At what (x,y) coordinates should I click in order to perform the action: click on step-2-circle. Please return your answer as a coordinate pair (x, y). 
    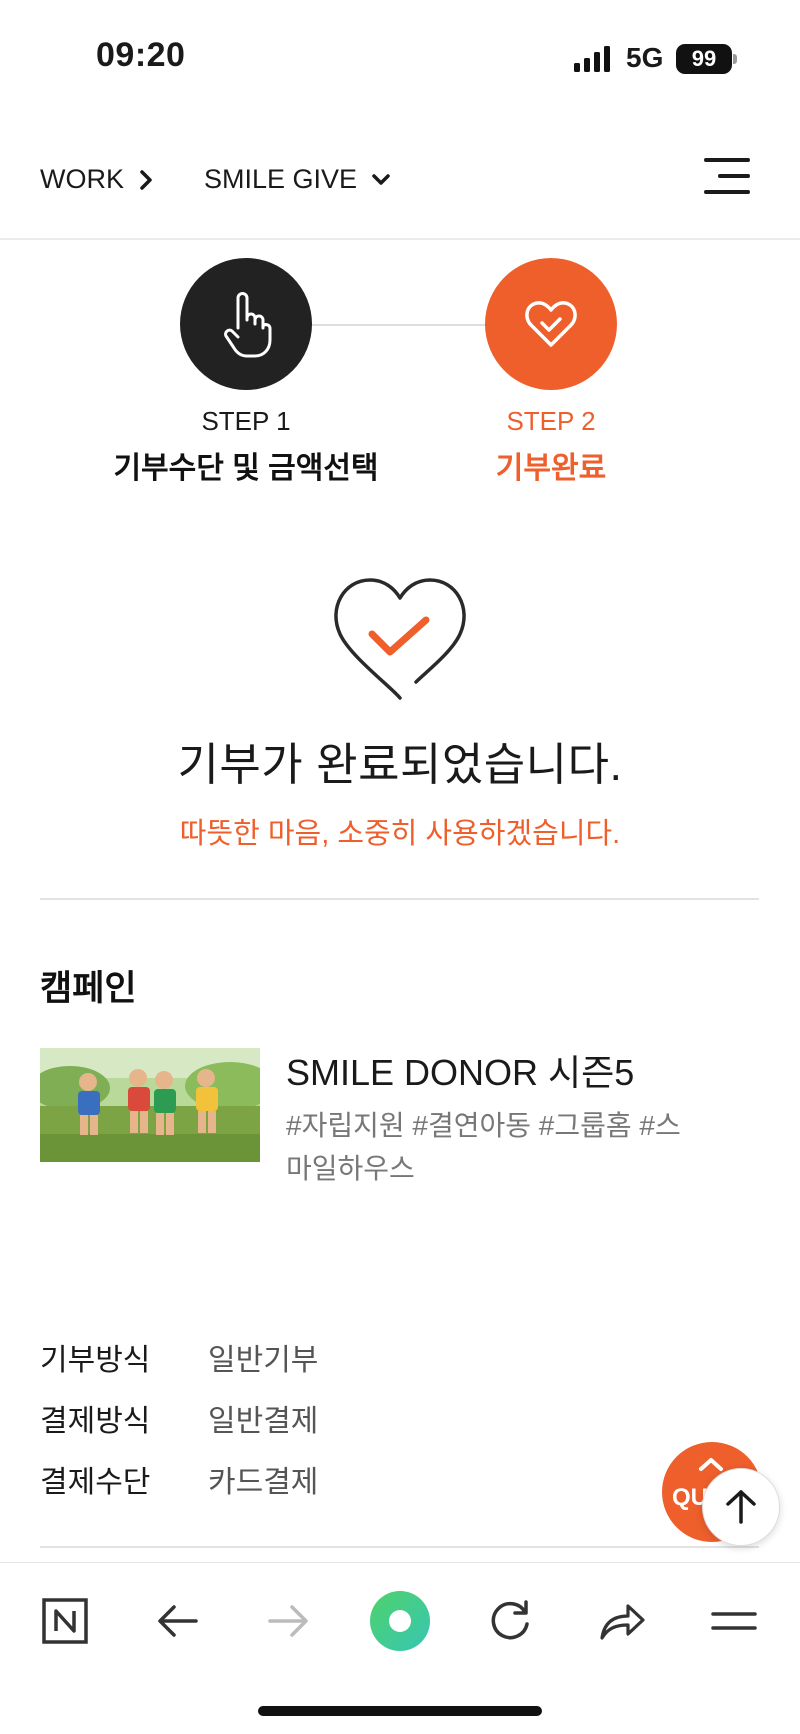
    Looking at the image, I should click on (551, 324).